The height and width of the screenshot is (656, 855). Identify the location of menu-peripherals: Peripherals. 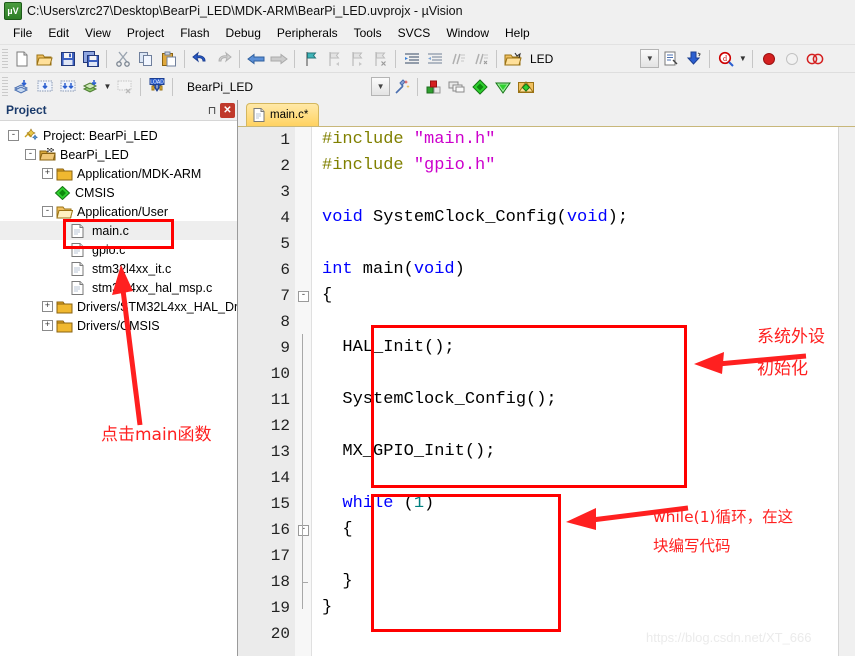
(307, 33).